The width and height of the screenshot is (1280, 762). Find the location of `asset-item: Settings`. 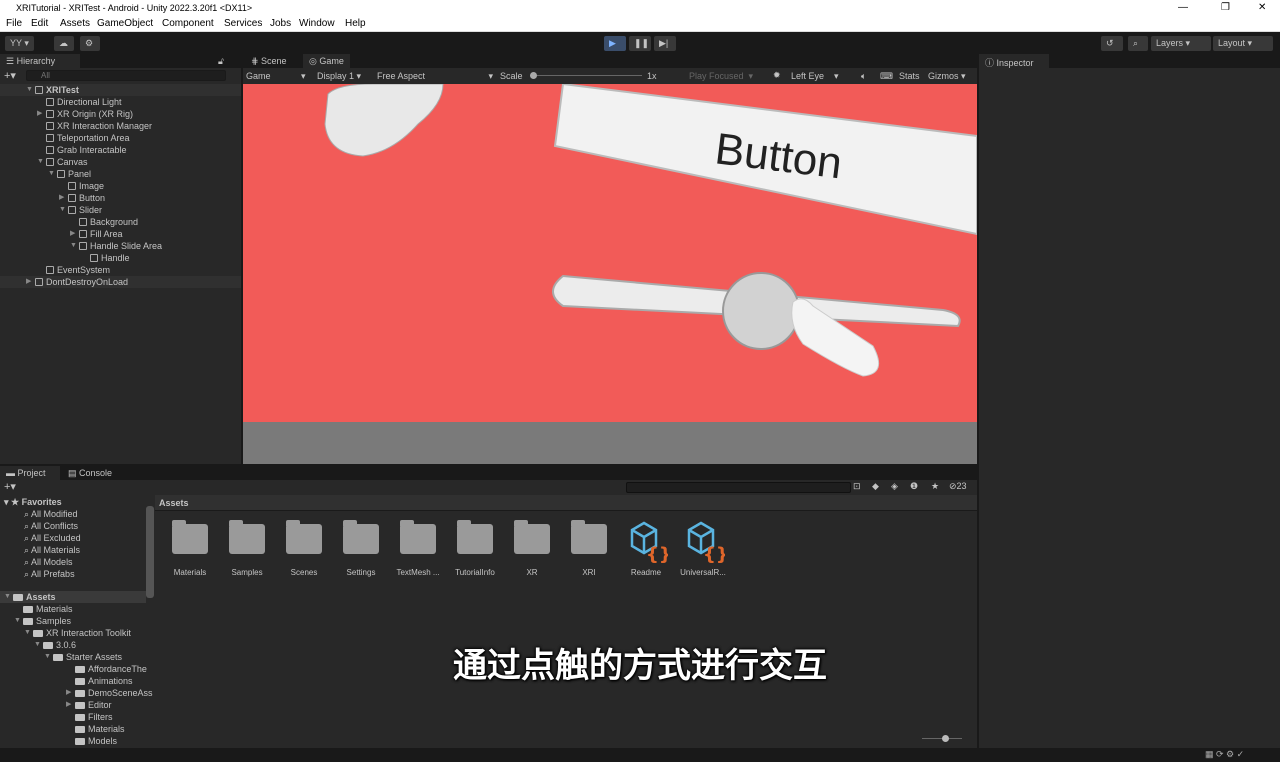

asset-item: Settings is located at coordinates (361, 548).